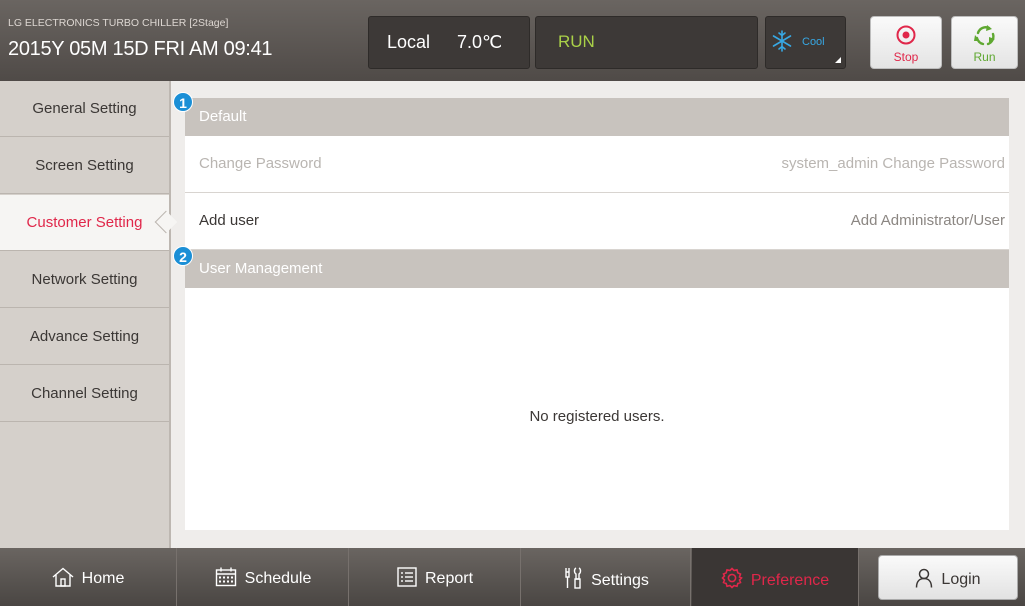 The height and width of the screenshot is (606, 1025). Describe the element at coordinates (984, 35) in the screenshot. I see `recycle-run-icon` at that location.